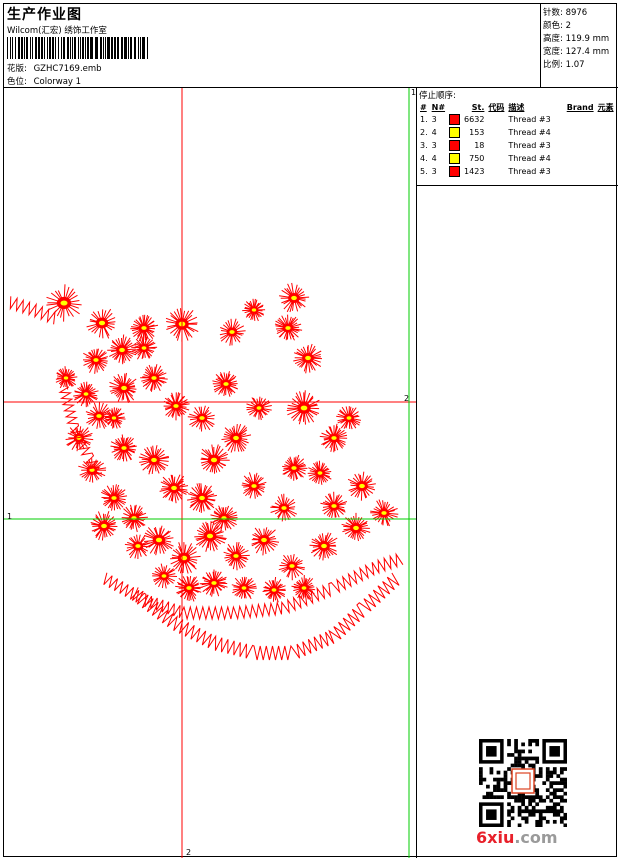  Describe the element at coordinates (424, 119) in the screenshot. I see `row-index: 1.` at that location.